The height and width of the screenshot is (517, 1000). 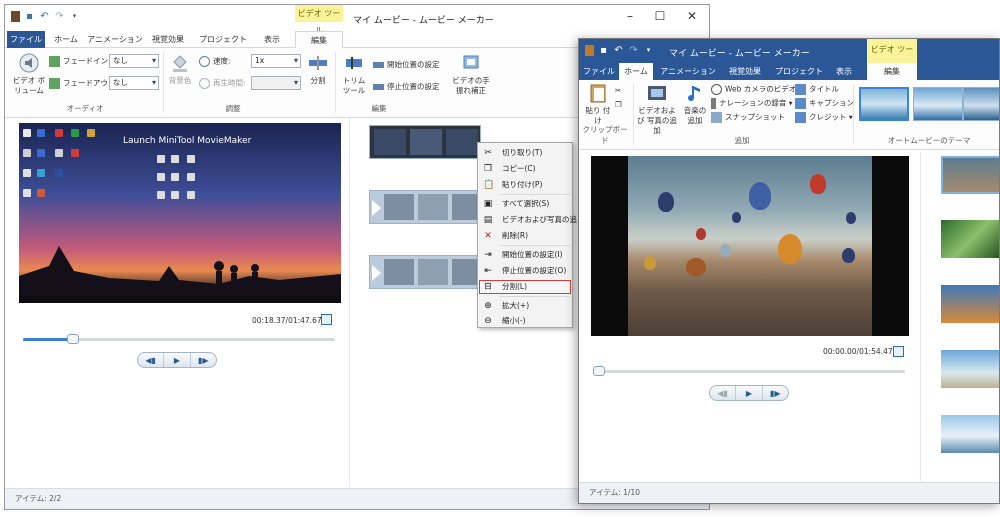 What do you see at coordinates (488, 255) in the screenshot?
I see `set-start-icon: ⇥` at bounding box center [488, 255].